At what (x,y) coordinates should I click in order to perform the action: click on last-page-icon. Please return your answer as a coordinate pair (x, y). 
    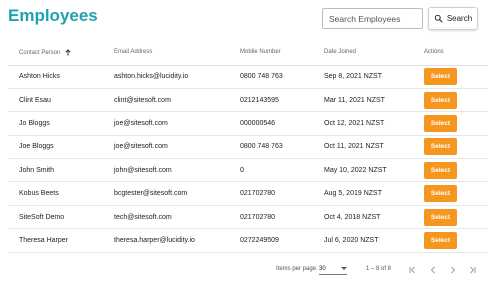
    Looking at the image, I should click on (473, 270).